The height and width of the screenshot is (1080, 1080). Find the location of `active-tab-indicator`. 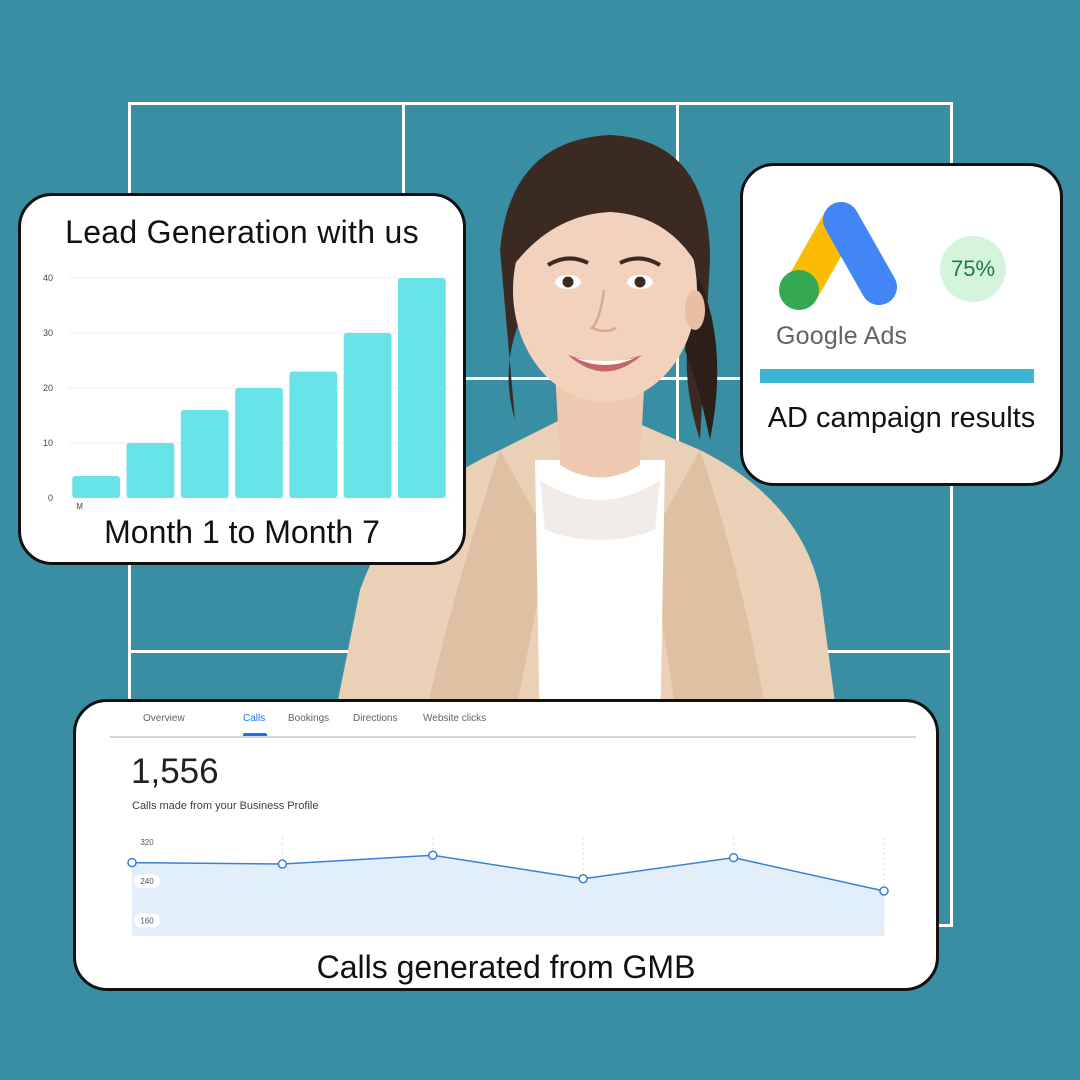

active-tab-indicator is located at coordinates (255, 734).